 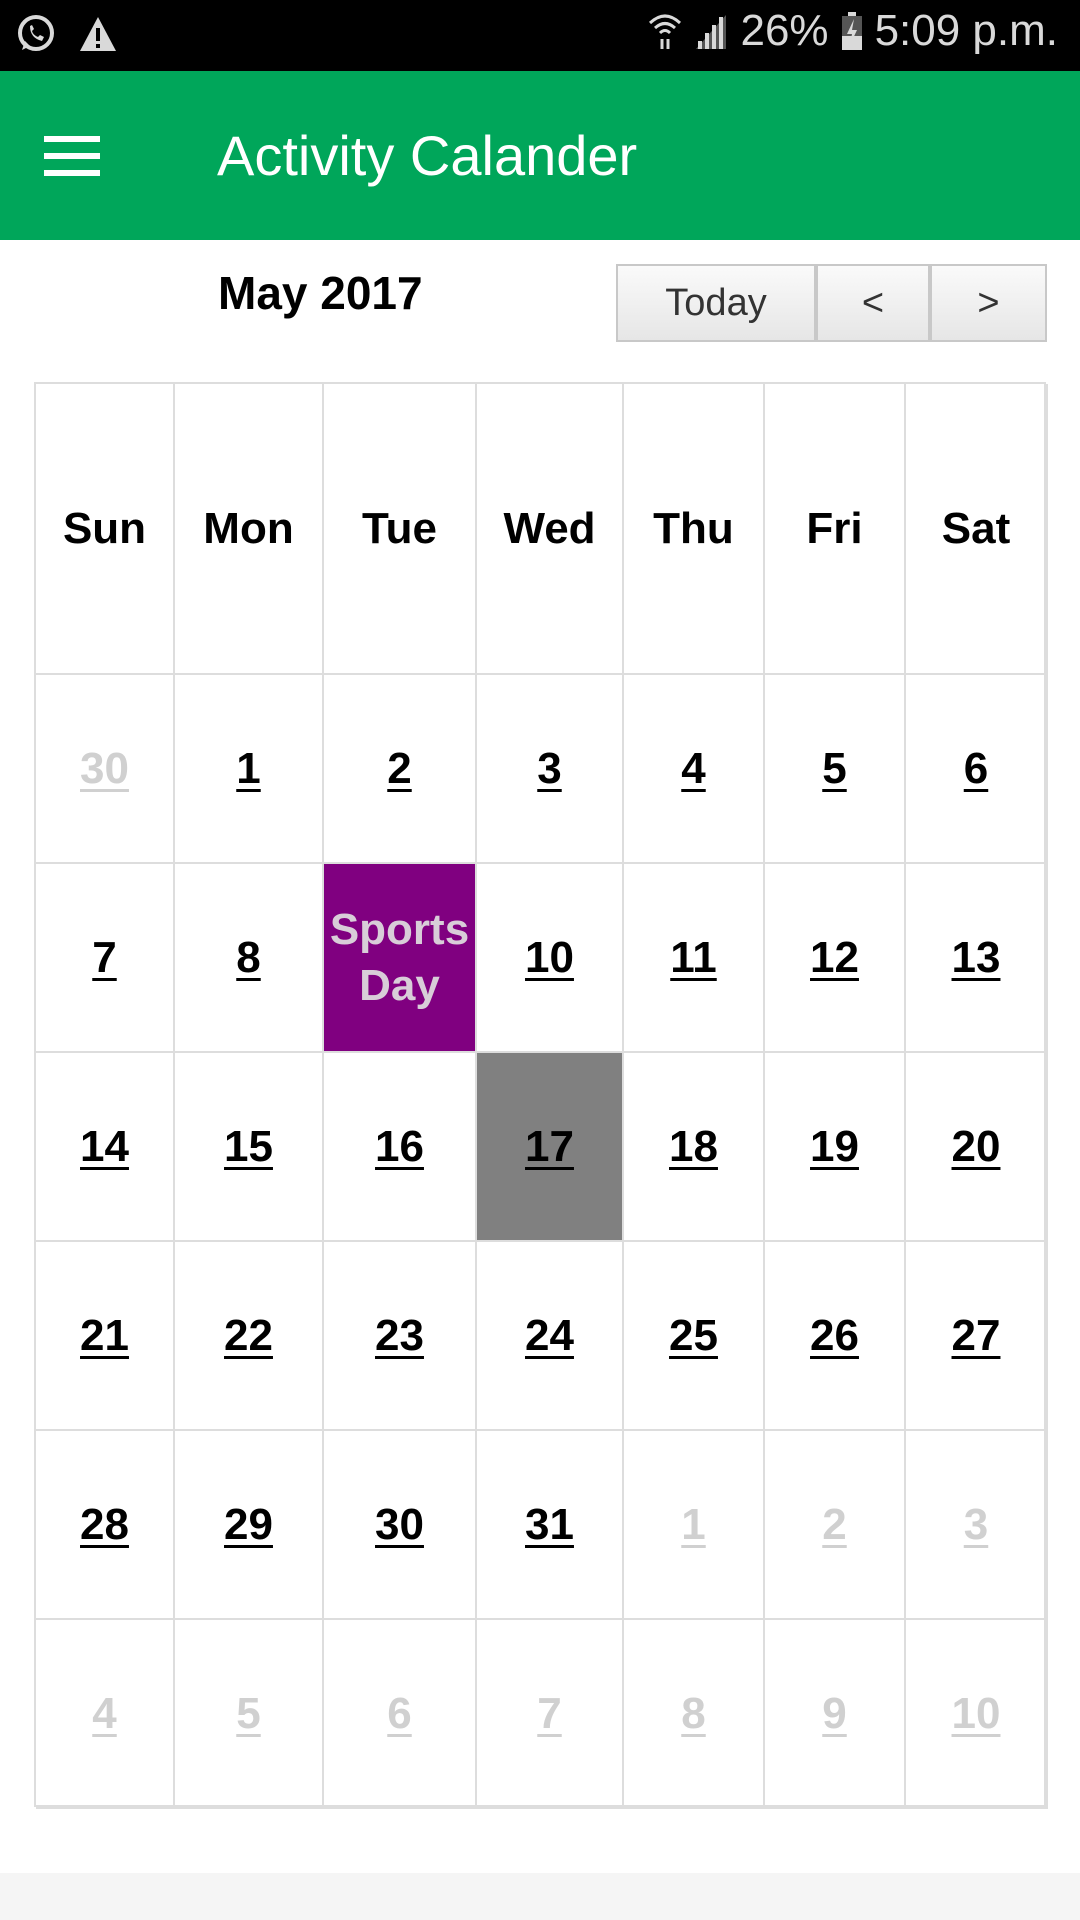 I want to click on day-number-link: 13, so click(x=976, y=958).